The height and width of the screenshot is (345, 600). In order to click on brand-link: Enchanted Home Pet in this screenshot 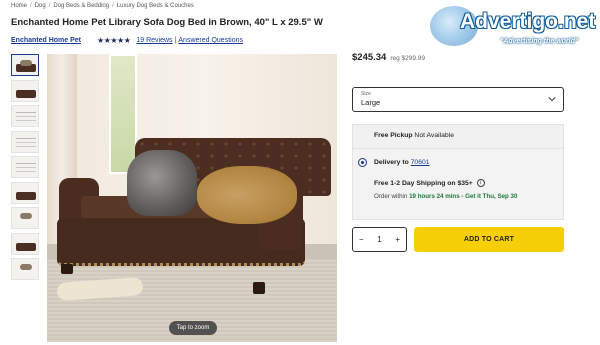, I will do `click(46, 40)`.